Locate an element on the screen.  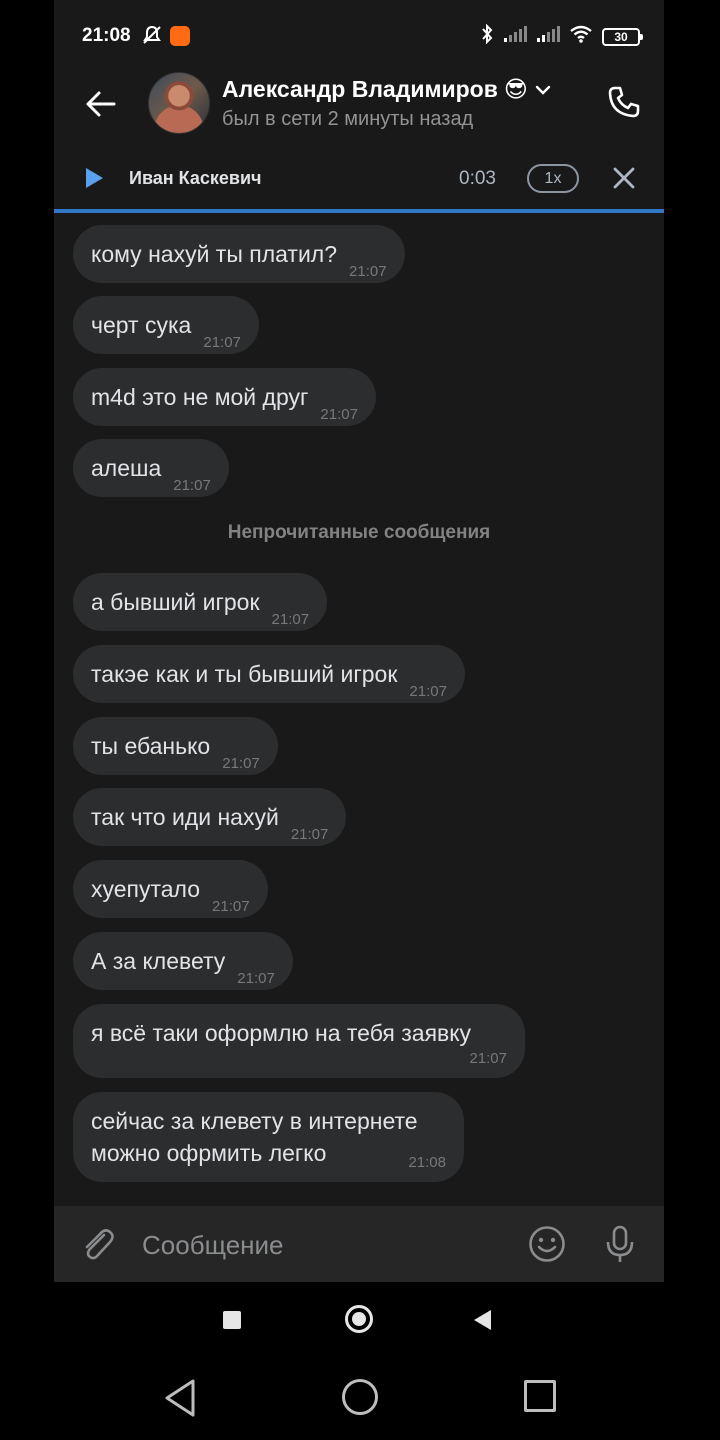
message-bubble: ты ебанько 21:07 is located at coordinates (175, 746).